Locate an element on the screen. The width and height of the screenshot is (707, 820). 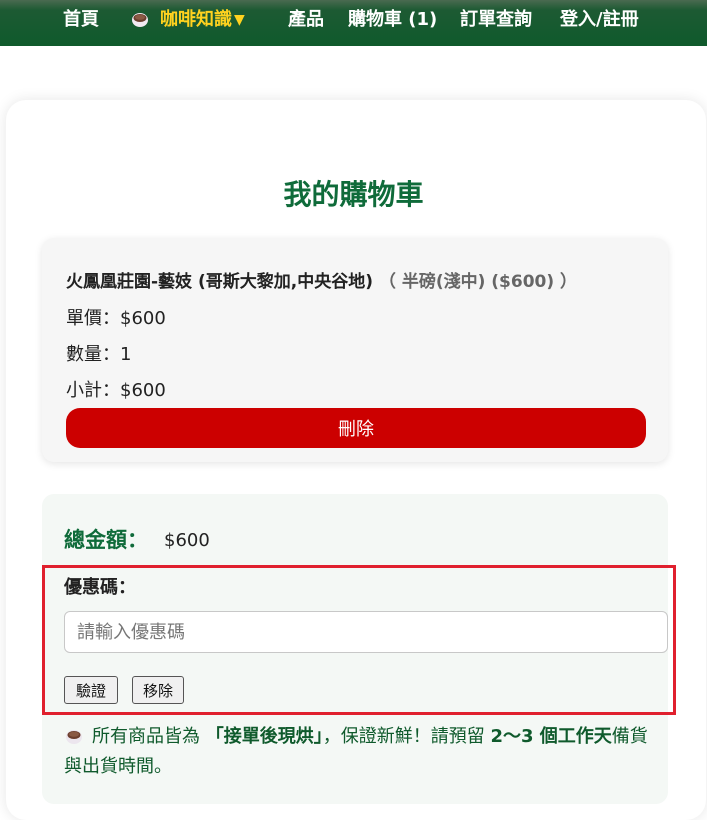
nav-home-link: 首頁 is located at coordinates (81, 20).